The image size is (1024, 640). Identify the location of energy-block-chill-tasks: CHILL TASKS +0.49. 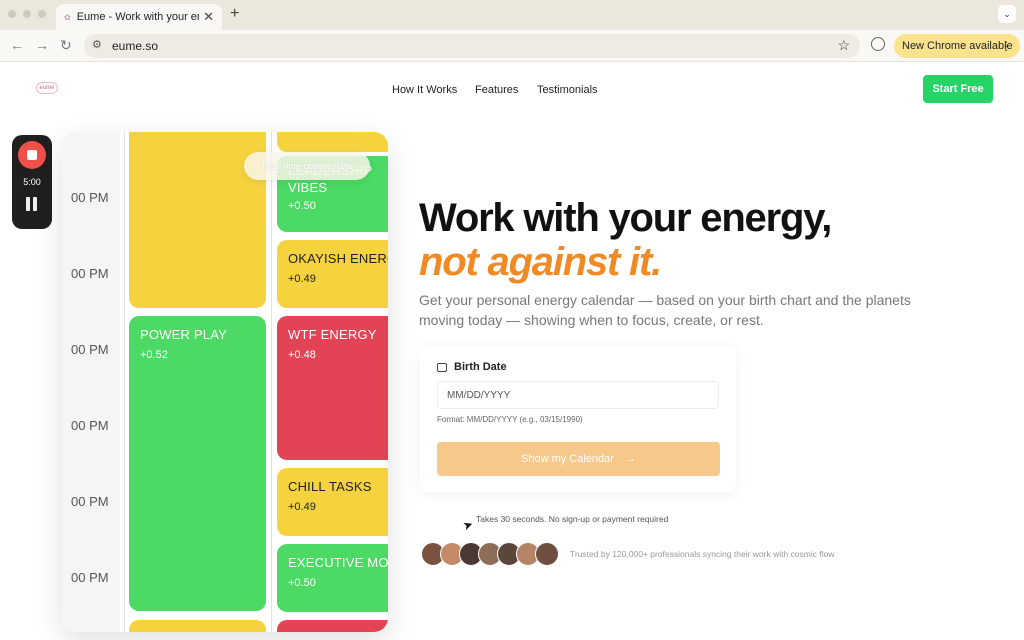
(332, 502).